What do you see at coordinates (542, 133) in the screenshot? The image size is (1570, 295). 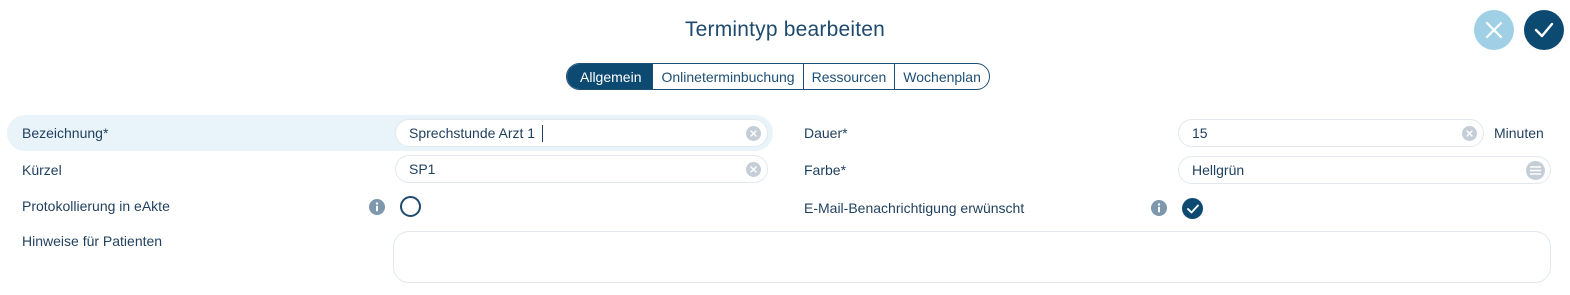 I see `text-cursor` at bounding box center [542, 133].